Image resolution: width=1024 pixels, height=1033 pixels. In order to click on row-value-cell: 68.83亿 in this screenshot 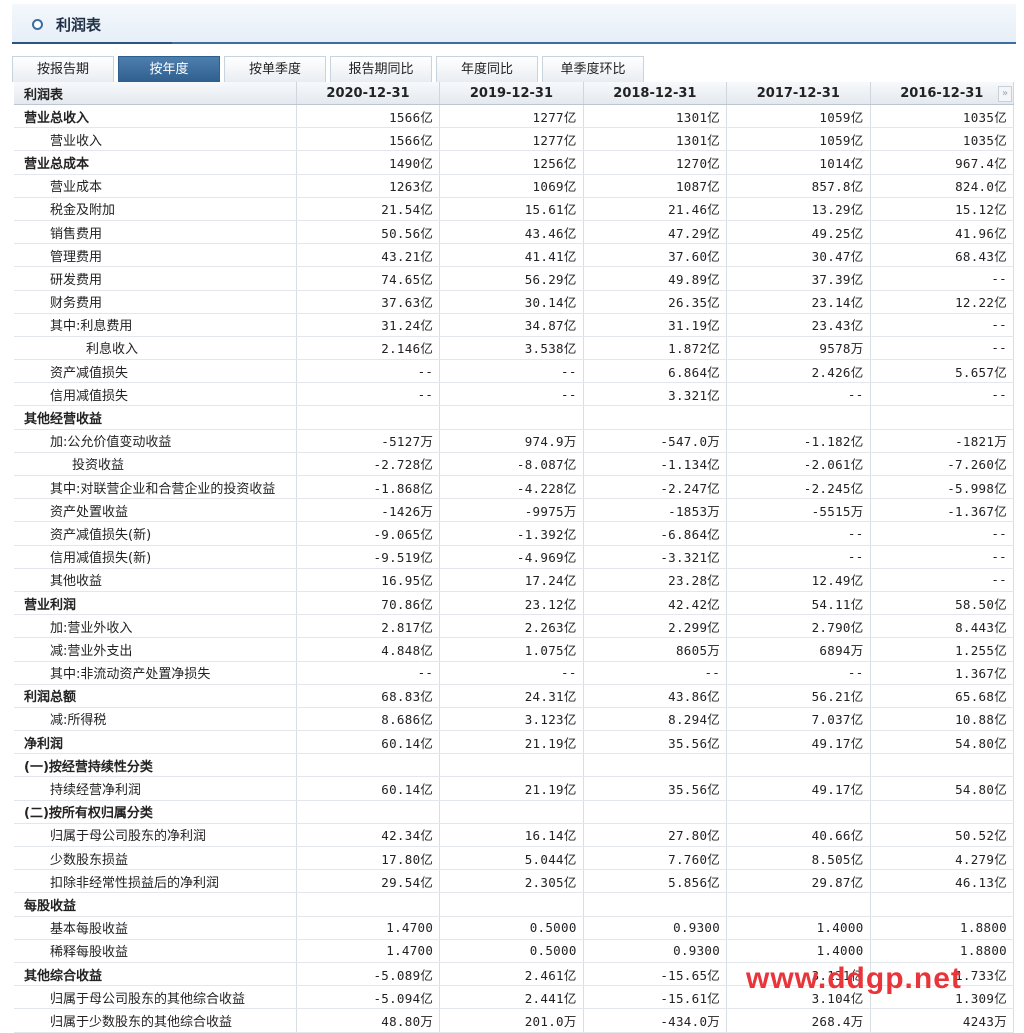, I will do `click(368, 696)`.